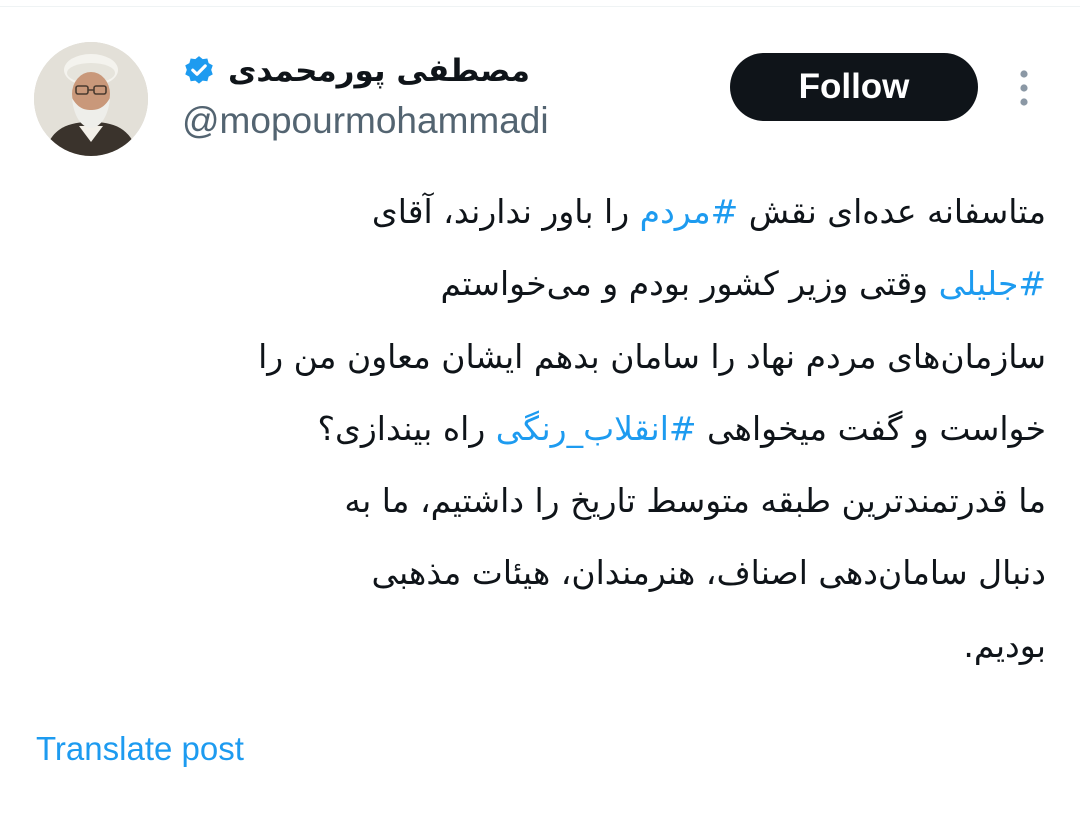 This screenshot has width=1080, height=818. I want to click on tweet-text-segment: بودیم., so click(1004, 645).